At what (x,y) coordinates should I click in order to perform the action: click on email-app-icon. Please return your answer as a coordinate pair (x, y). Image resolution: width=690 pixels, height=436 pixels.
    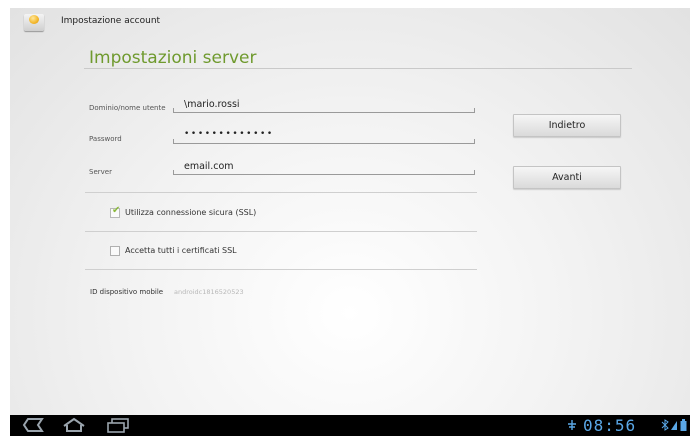
    Looking at the image, I should click on (34, 22).